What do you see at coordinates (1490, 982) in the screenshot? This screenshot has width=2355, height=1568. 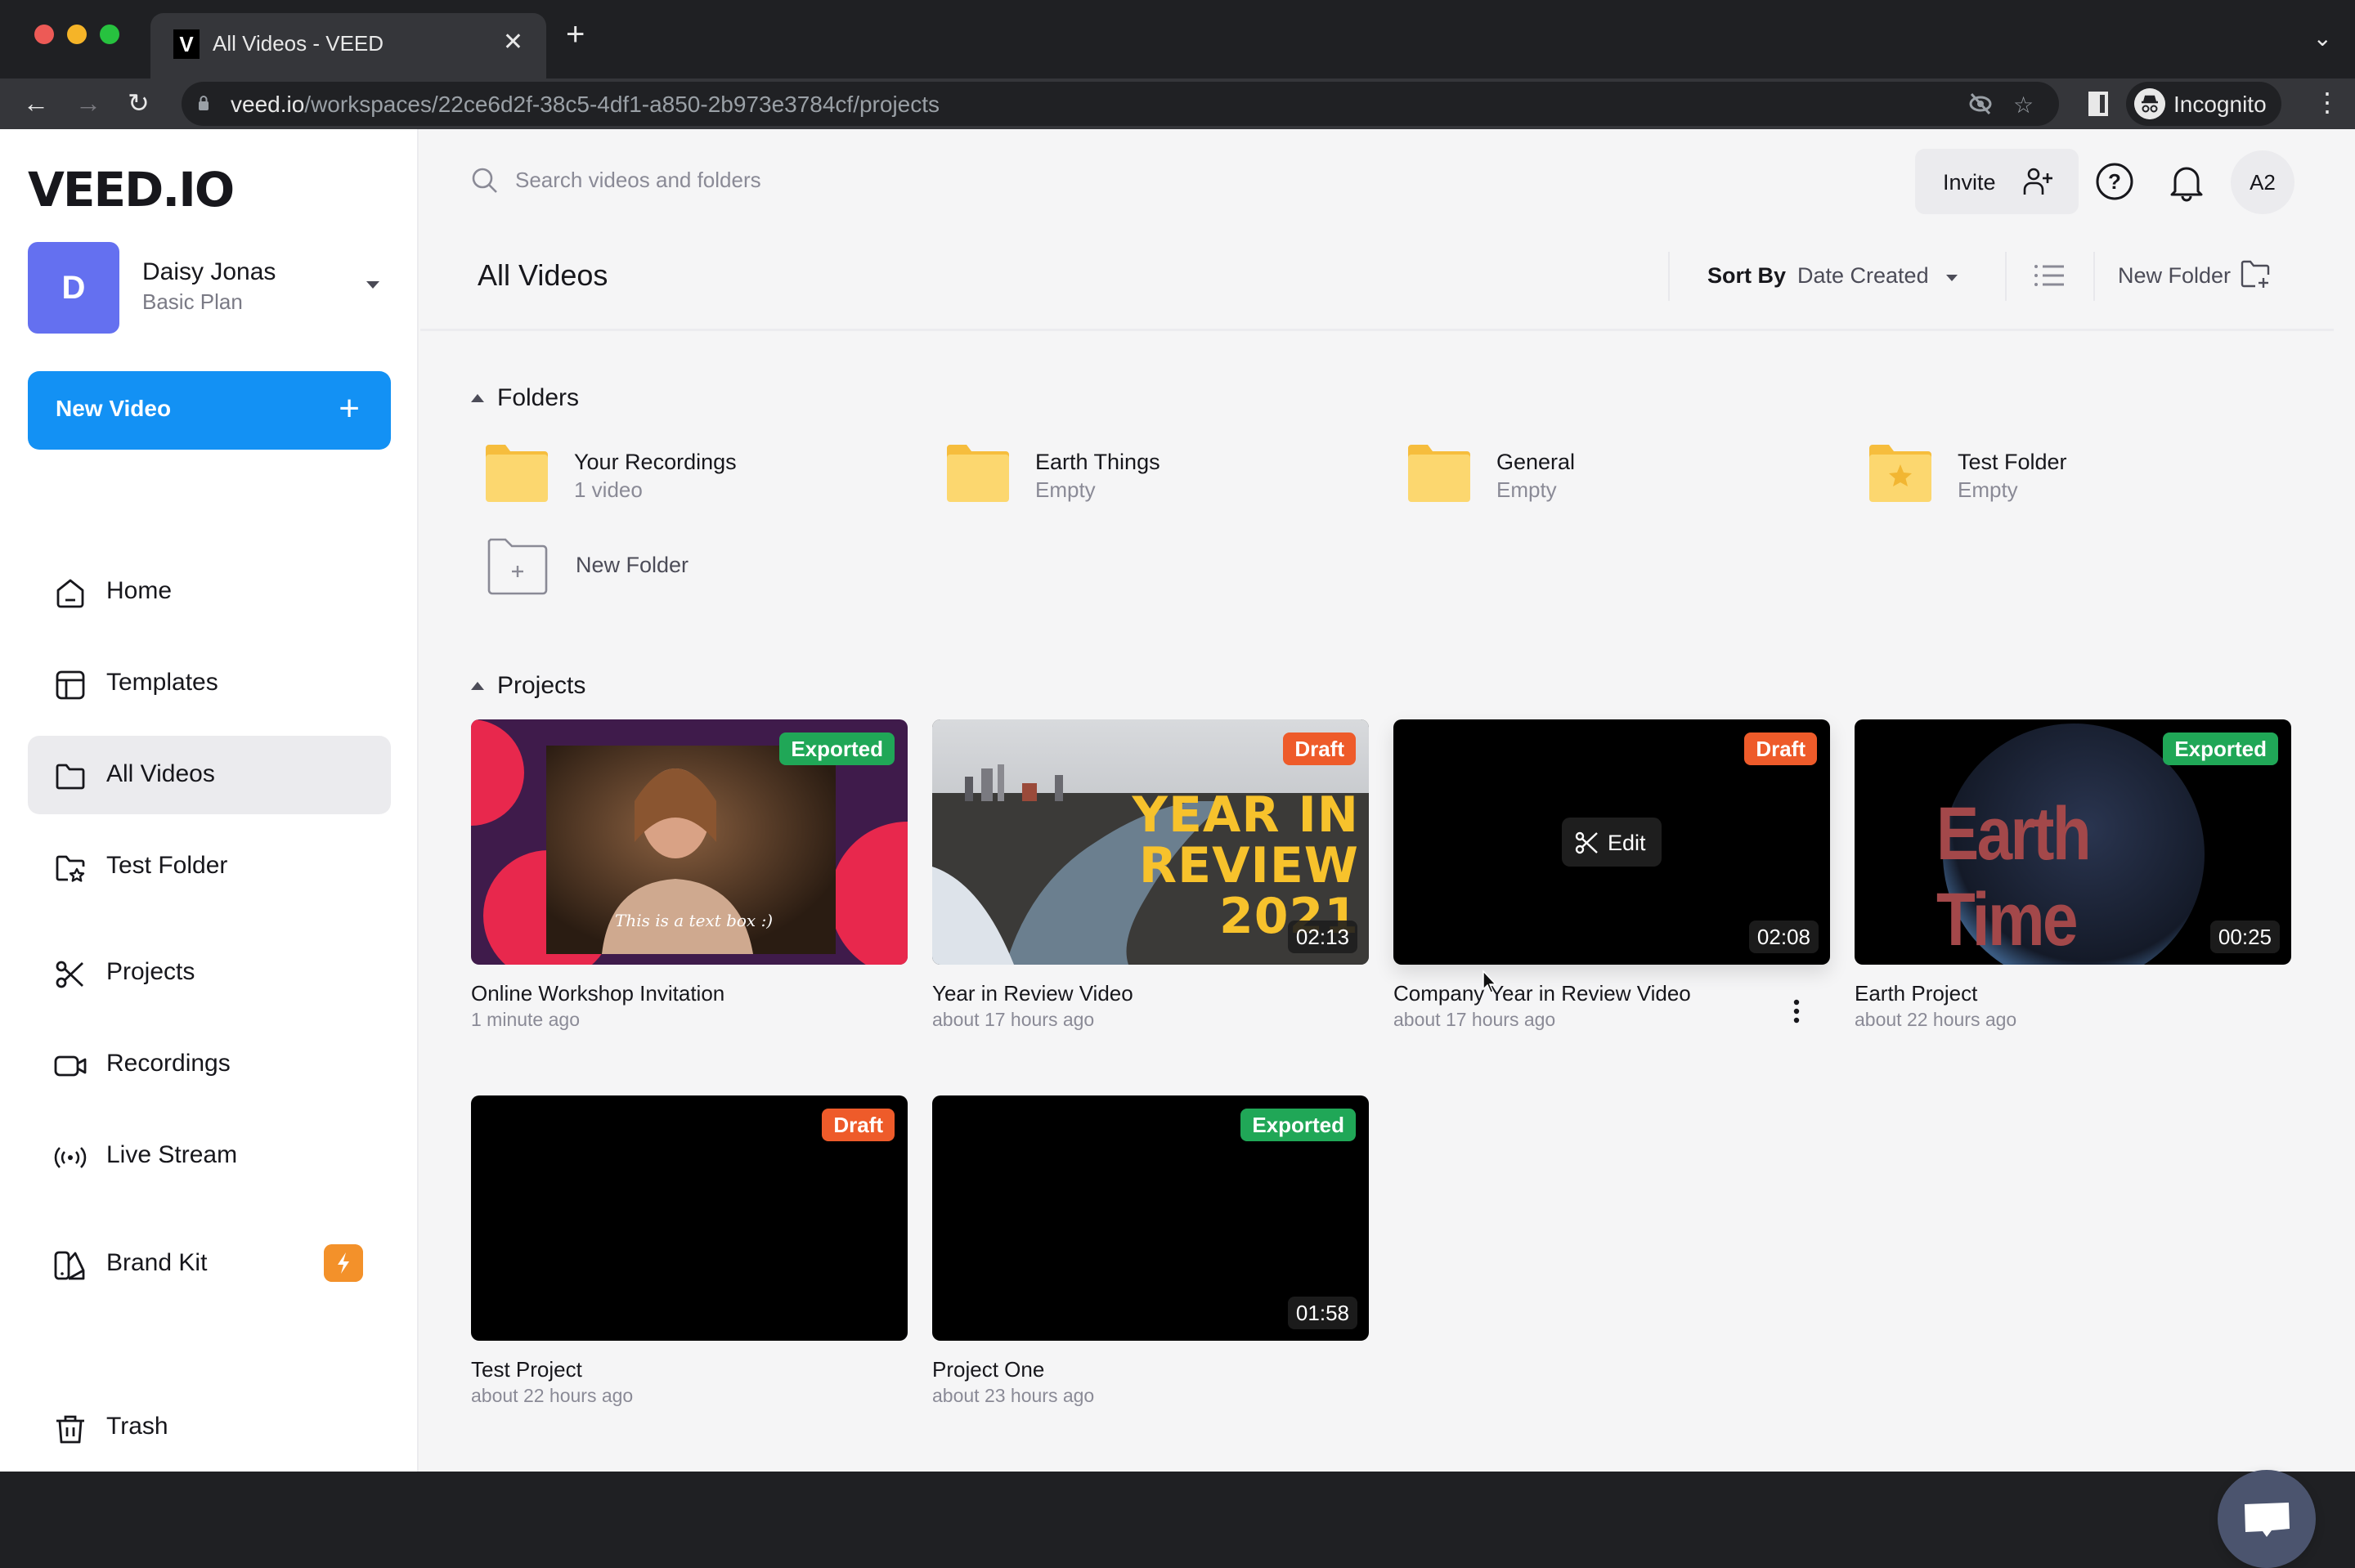 I see `mouse-cursor-icon` at bounding box center [1490, 982].